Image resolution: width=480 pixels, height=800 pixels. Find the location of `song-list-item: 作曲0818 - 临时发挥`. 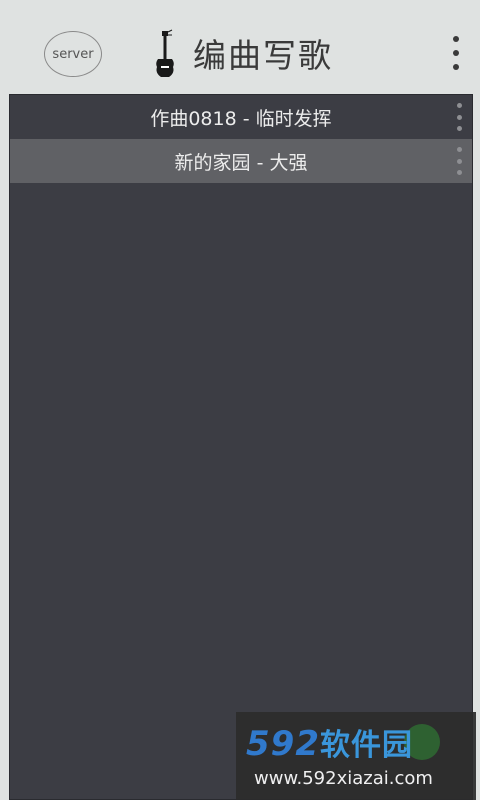

song-list-item: 作曲0818 - 临时发挥 is located at coordinates (241, 117).